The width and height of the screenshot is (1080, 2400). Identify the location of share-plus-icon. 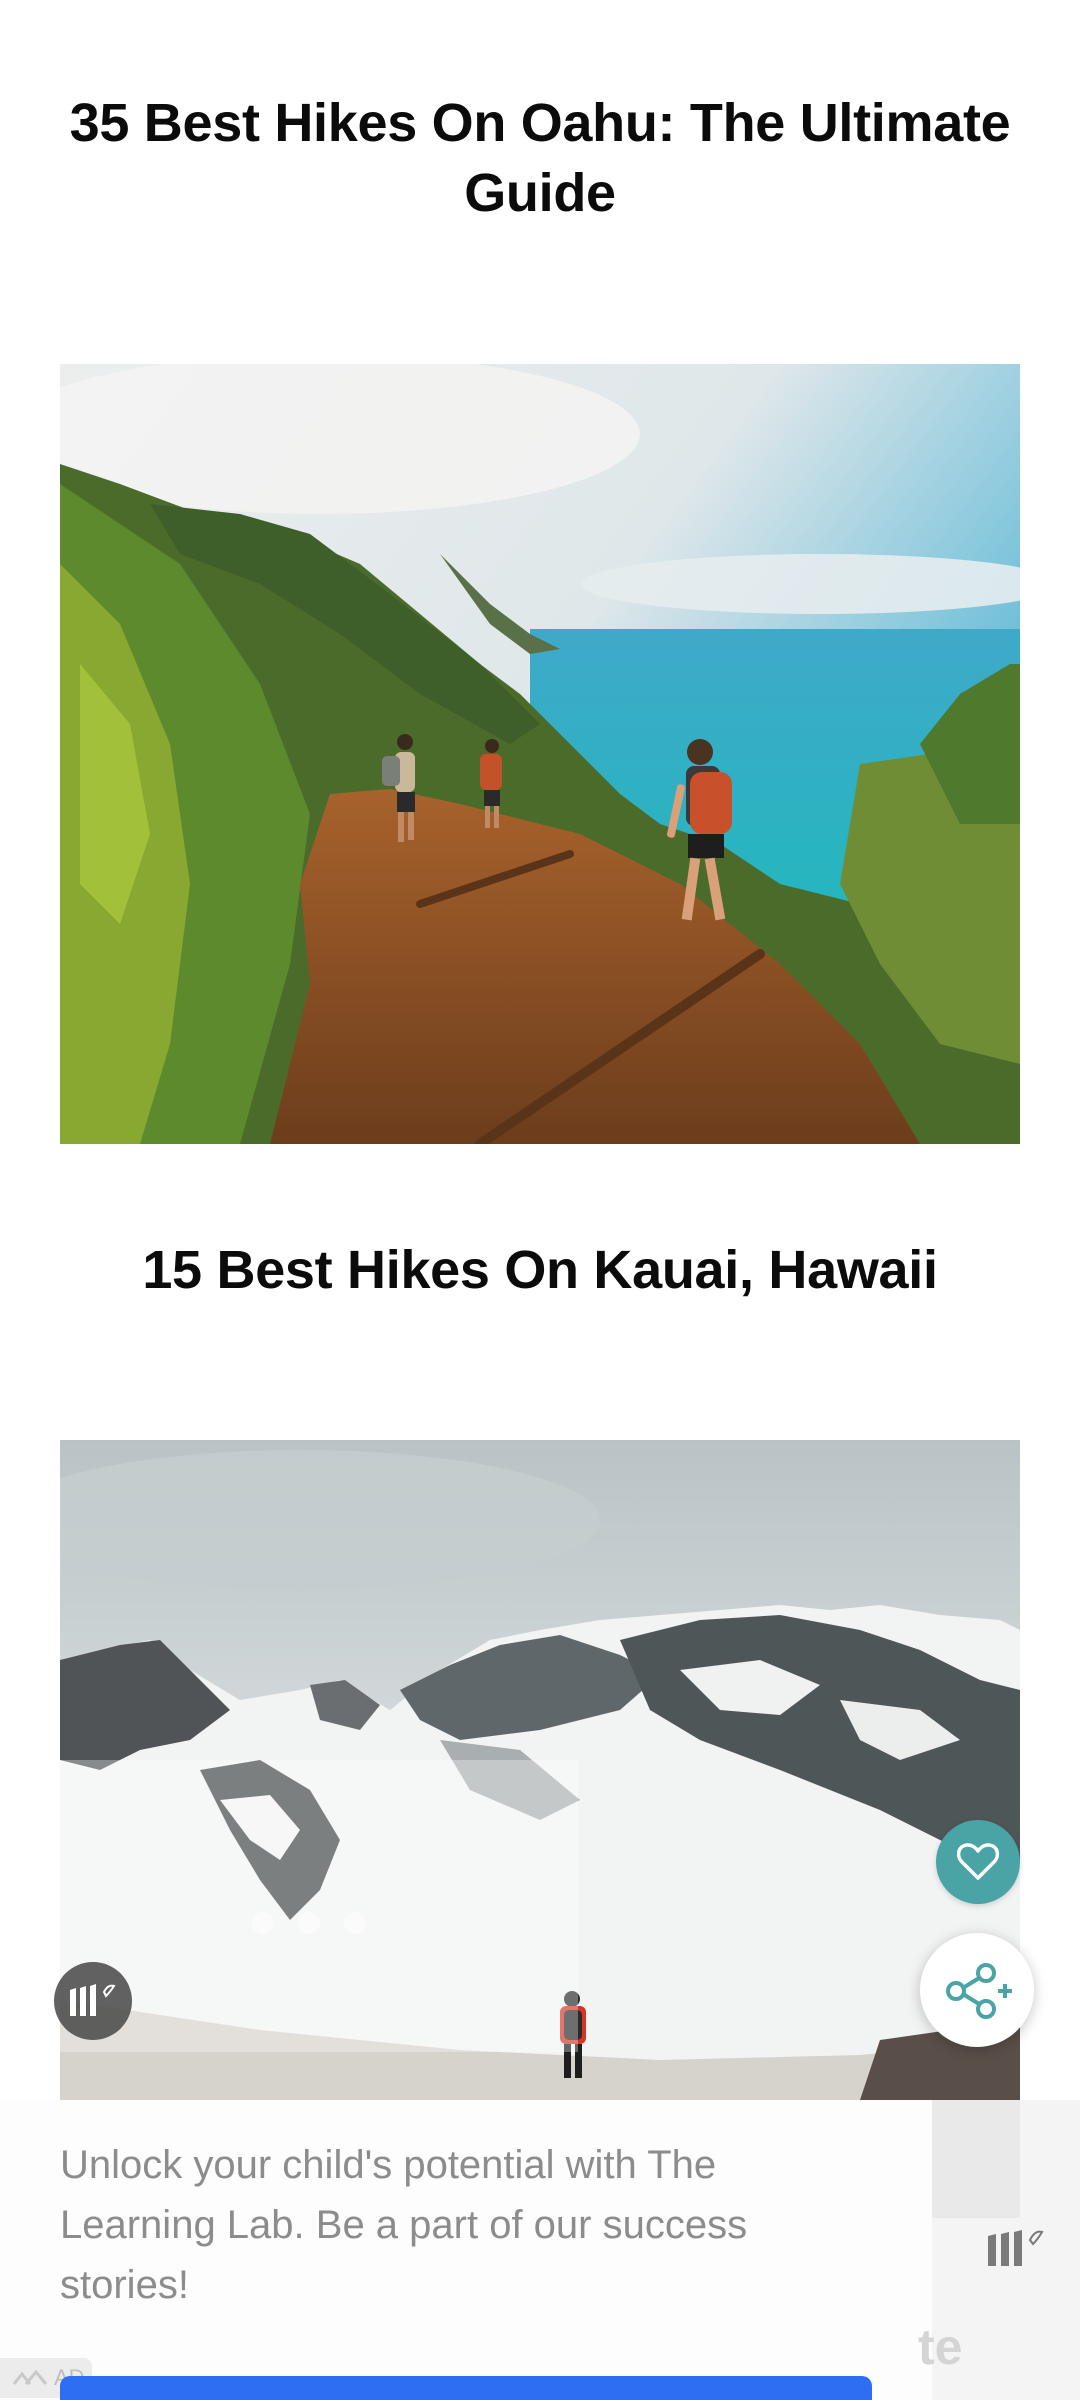
(979, 1991).